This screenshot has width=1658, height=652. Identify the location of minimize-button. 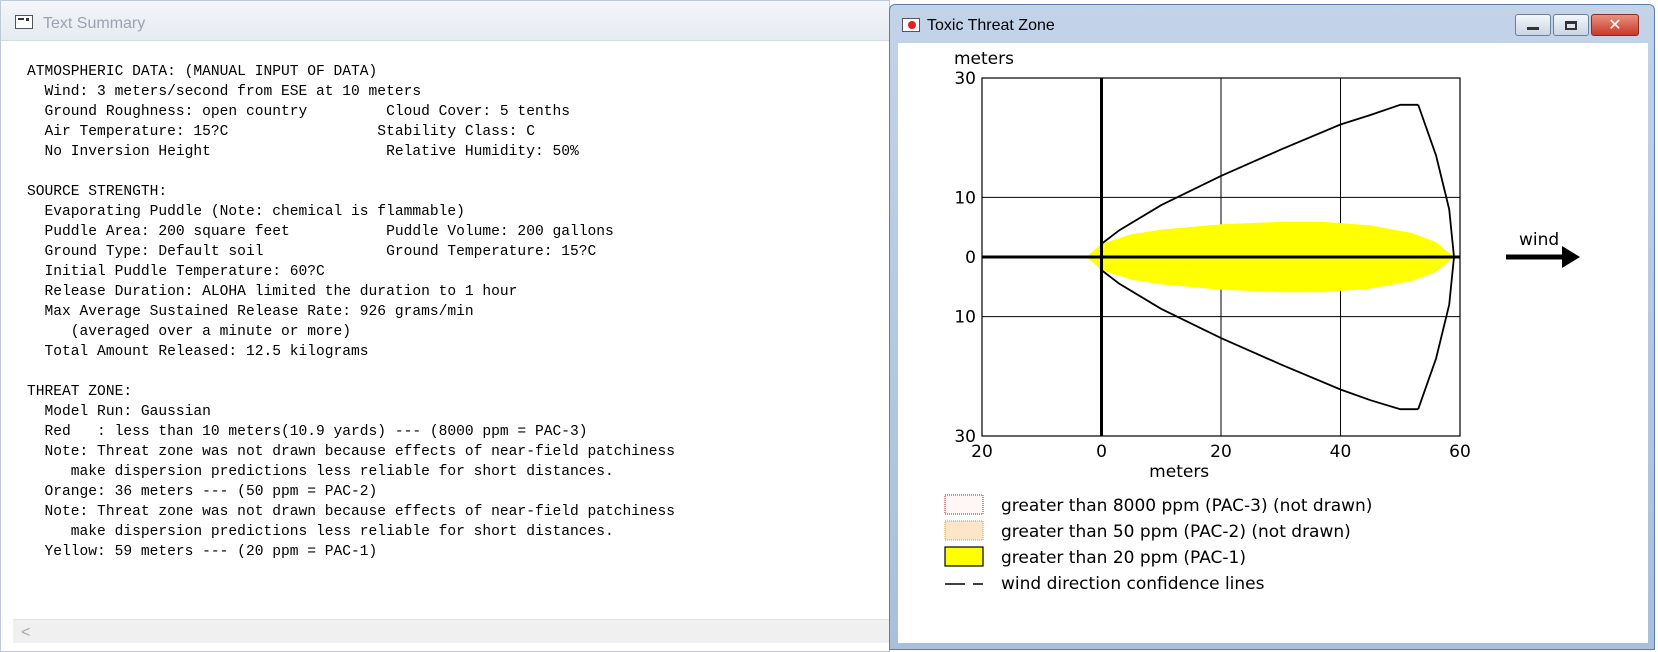
(1533, 25).